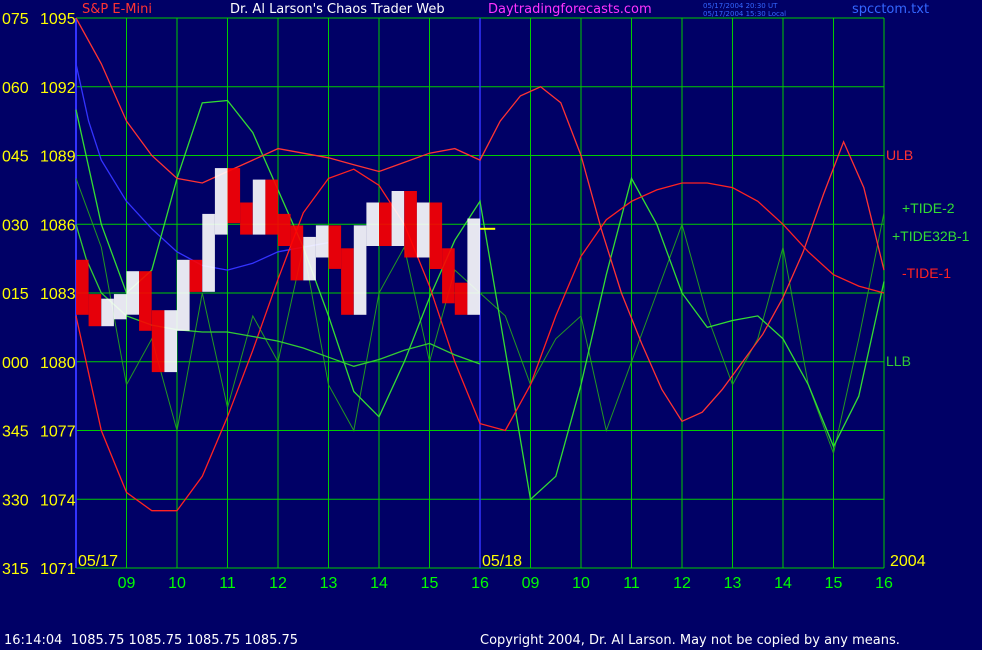 Image resolution: width=982 pixels, height=650 pixels. I want to click on stamp-ut: 05/17/2004 20:30 UT, so click(740, 6).